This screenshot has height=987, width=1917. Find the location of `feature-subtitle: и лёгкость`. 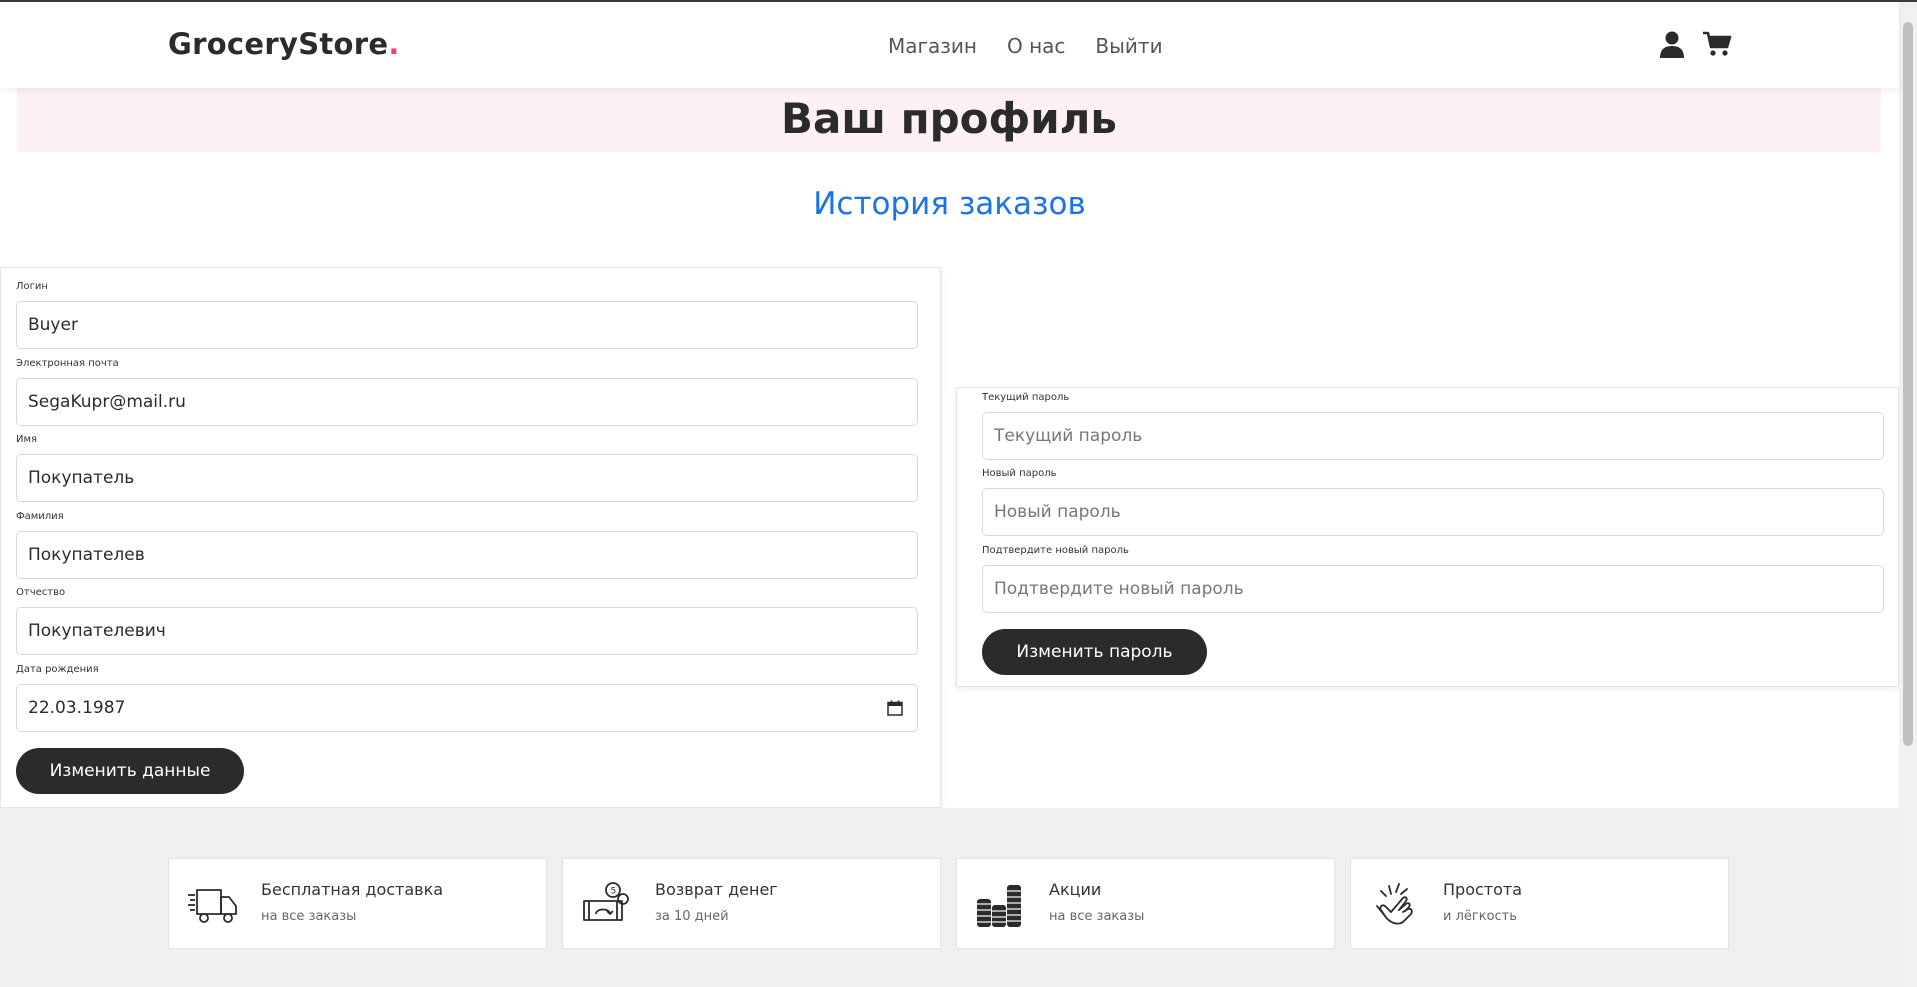

feature-subtitle: и лёгкость is located at coordinates (1480, 916).